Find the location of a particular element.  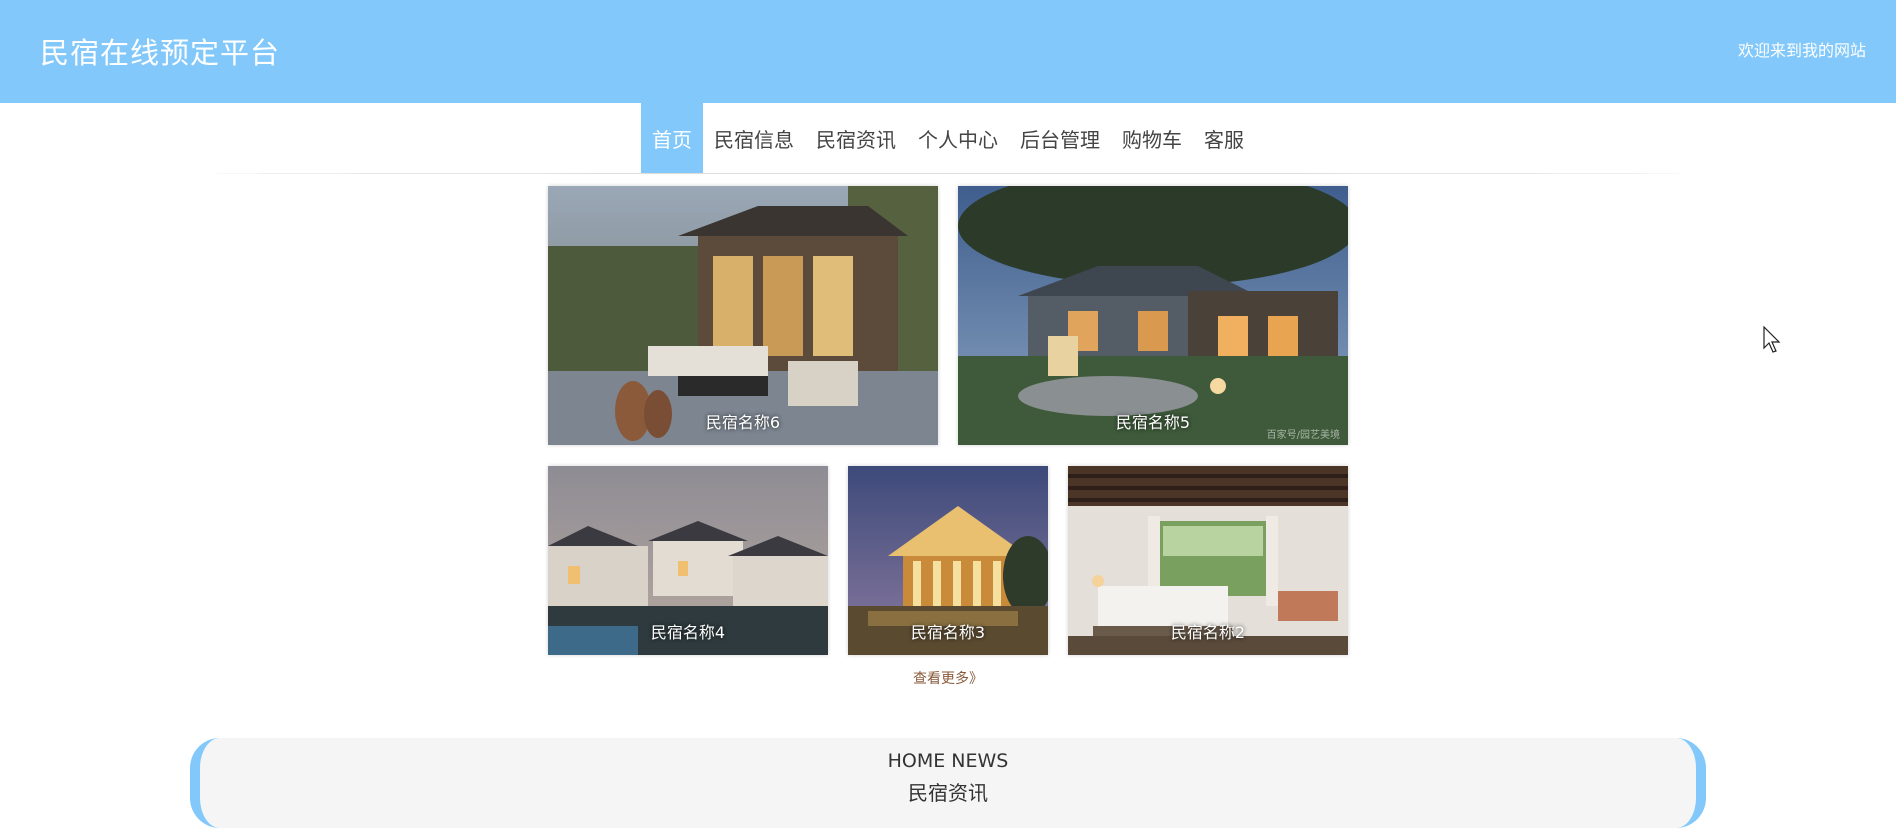

homestay-name-4: 民宿名称4 is located at coordinates (688, 632).